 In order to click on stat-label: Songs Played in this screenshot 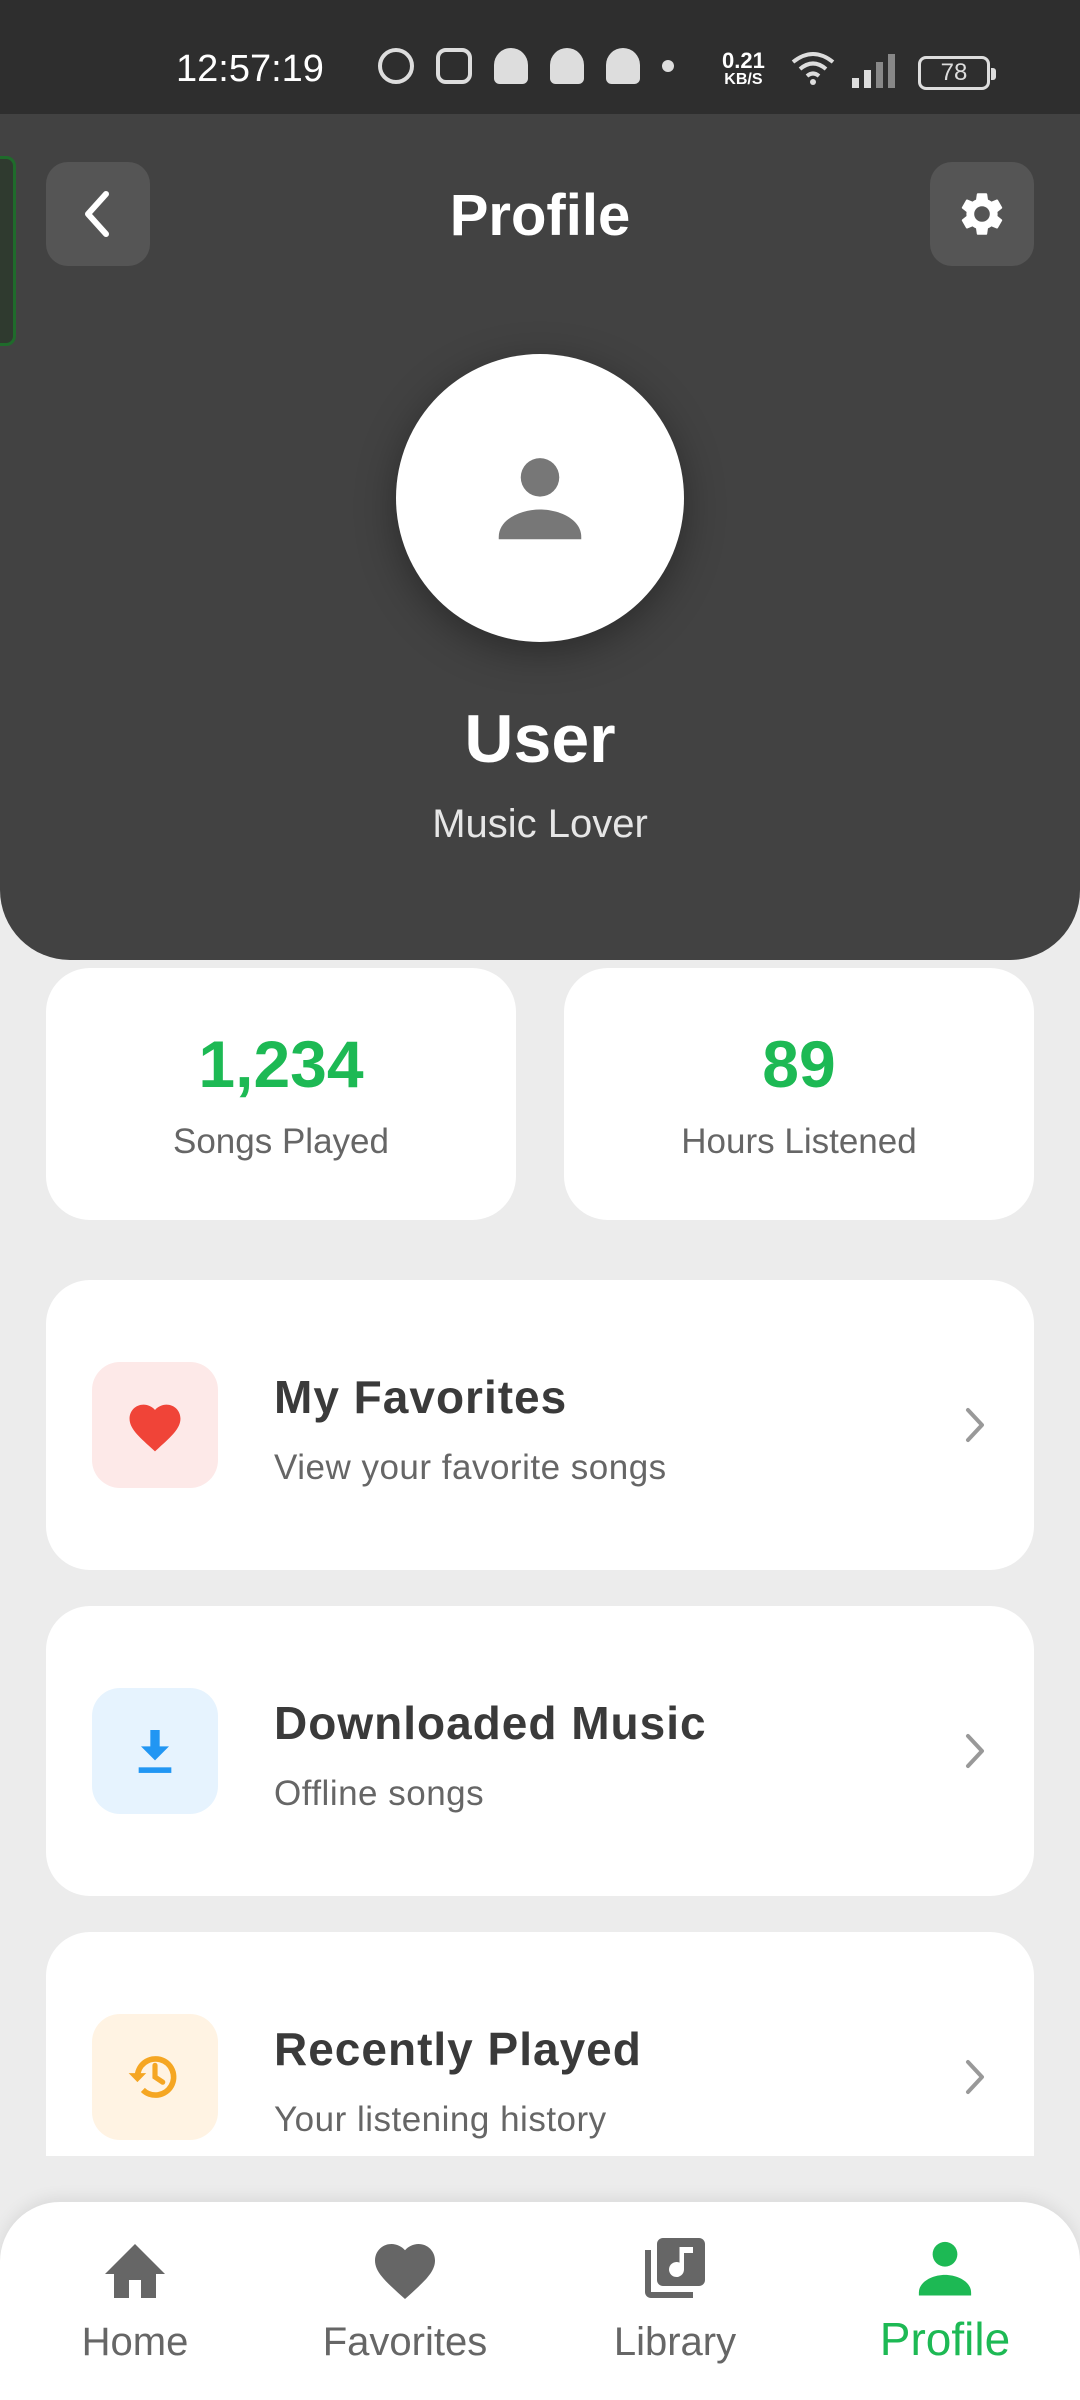, I will do `click(281, 1141)`.